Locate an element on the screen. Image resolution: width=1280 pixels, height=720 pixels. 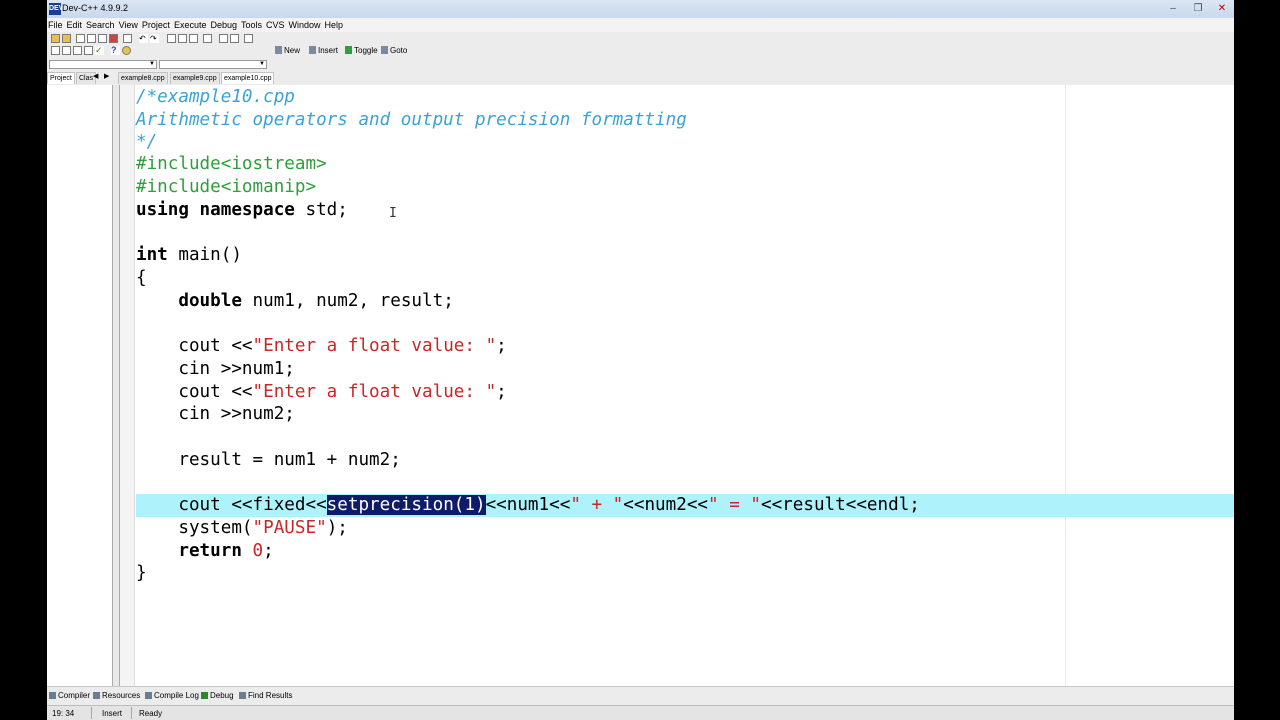
code-line-9: { is located at coordinates (141, 278).